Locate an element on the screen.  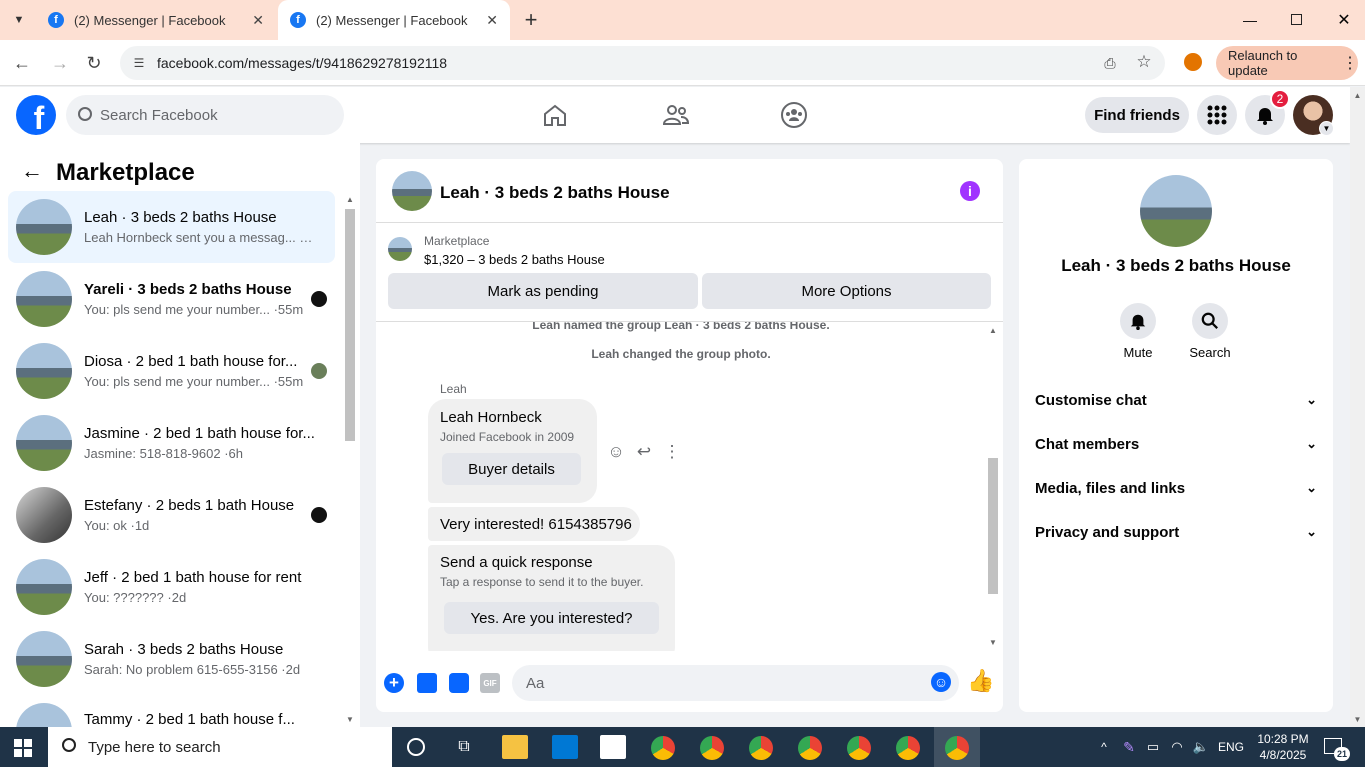
add-plus-icon: + is located at coordinates (394, 683).